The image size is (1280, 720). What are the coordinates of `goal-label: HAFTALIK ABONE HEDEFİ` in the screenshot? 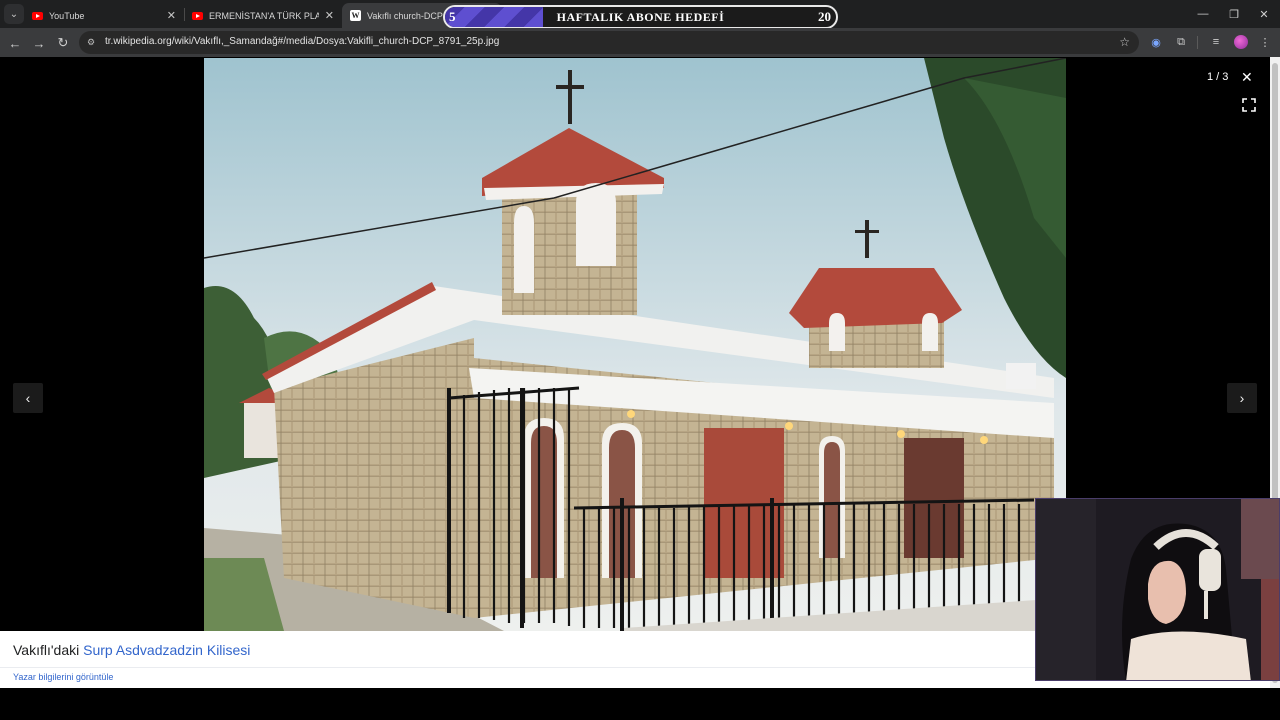 It's located at (640, 17).